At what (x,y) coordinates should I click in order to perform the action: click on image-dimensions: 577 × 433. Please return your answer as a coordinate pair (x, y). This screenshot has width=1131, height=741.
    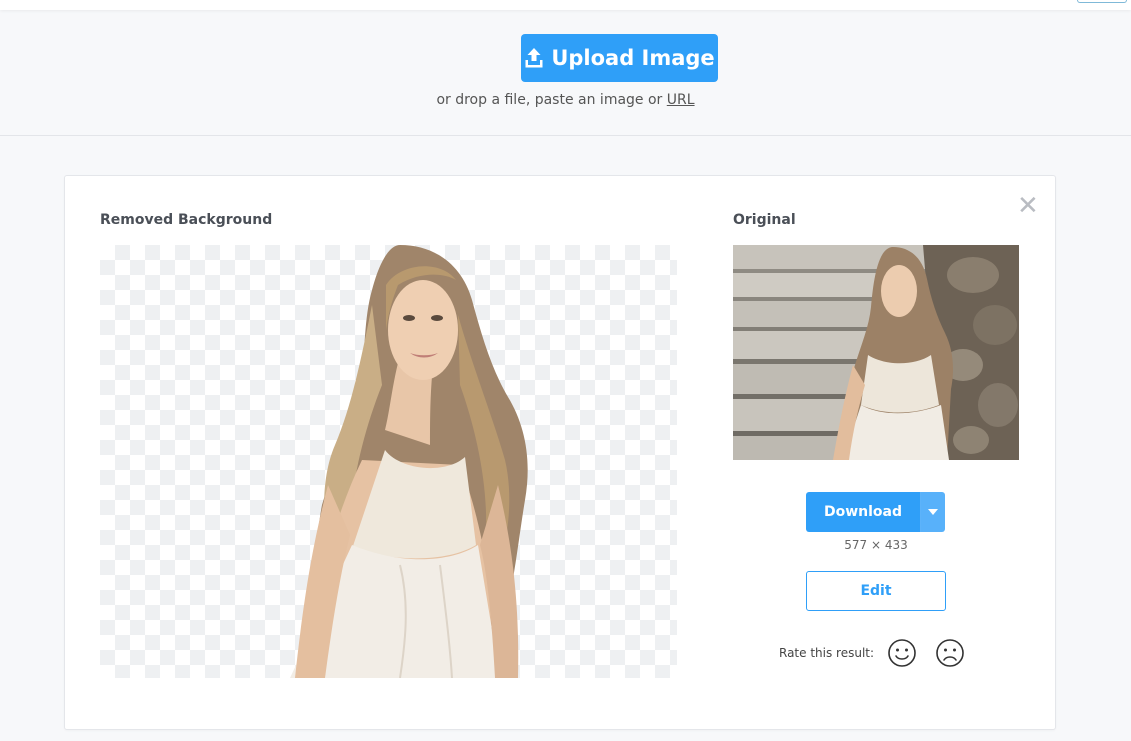
    Looking at the image, I should click on (876, 545).